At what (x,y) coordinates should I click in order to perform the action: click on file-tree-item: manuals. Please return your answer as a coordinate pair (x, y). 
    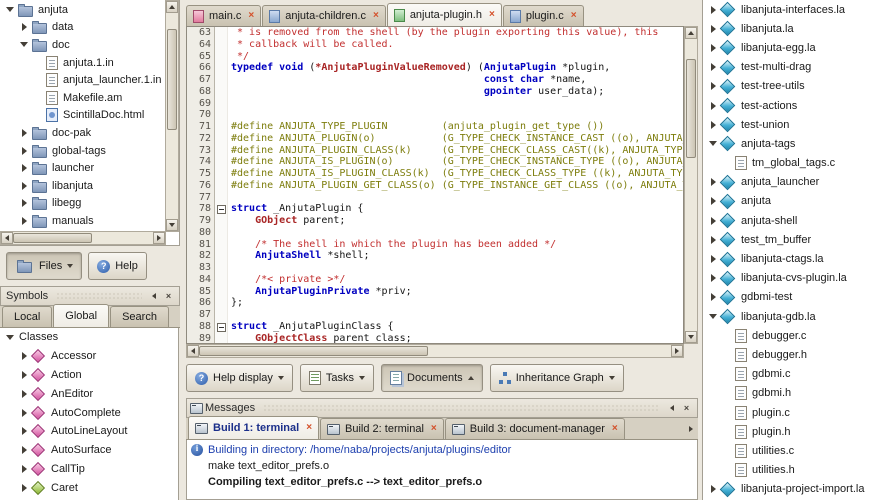
    Looking at the image, I should click on (83, 221).